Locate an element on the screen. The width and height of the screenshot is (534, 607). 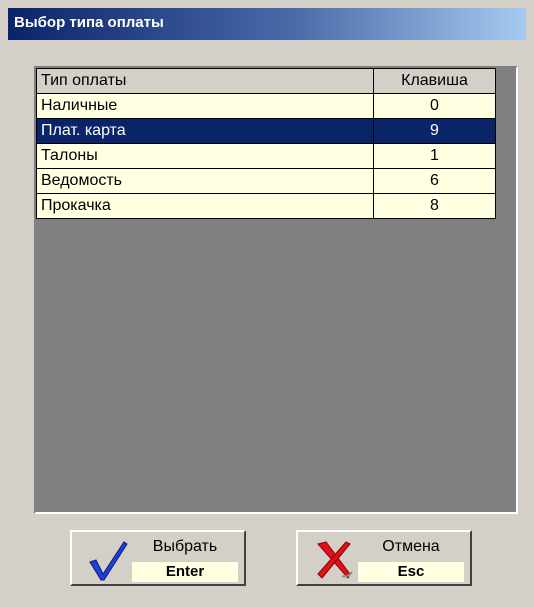
payment-type-name: Ведомость is located at coordinates (205, 181).